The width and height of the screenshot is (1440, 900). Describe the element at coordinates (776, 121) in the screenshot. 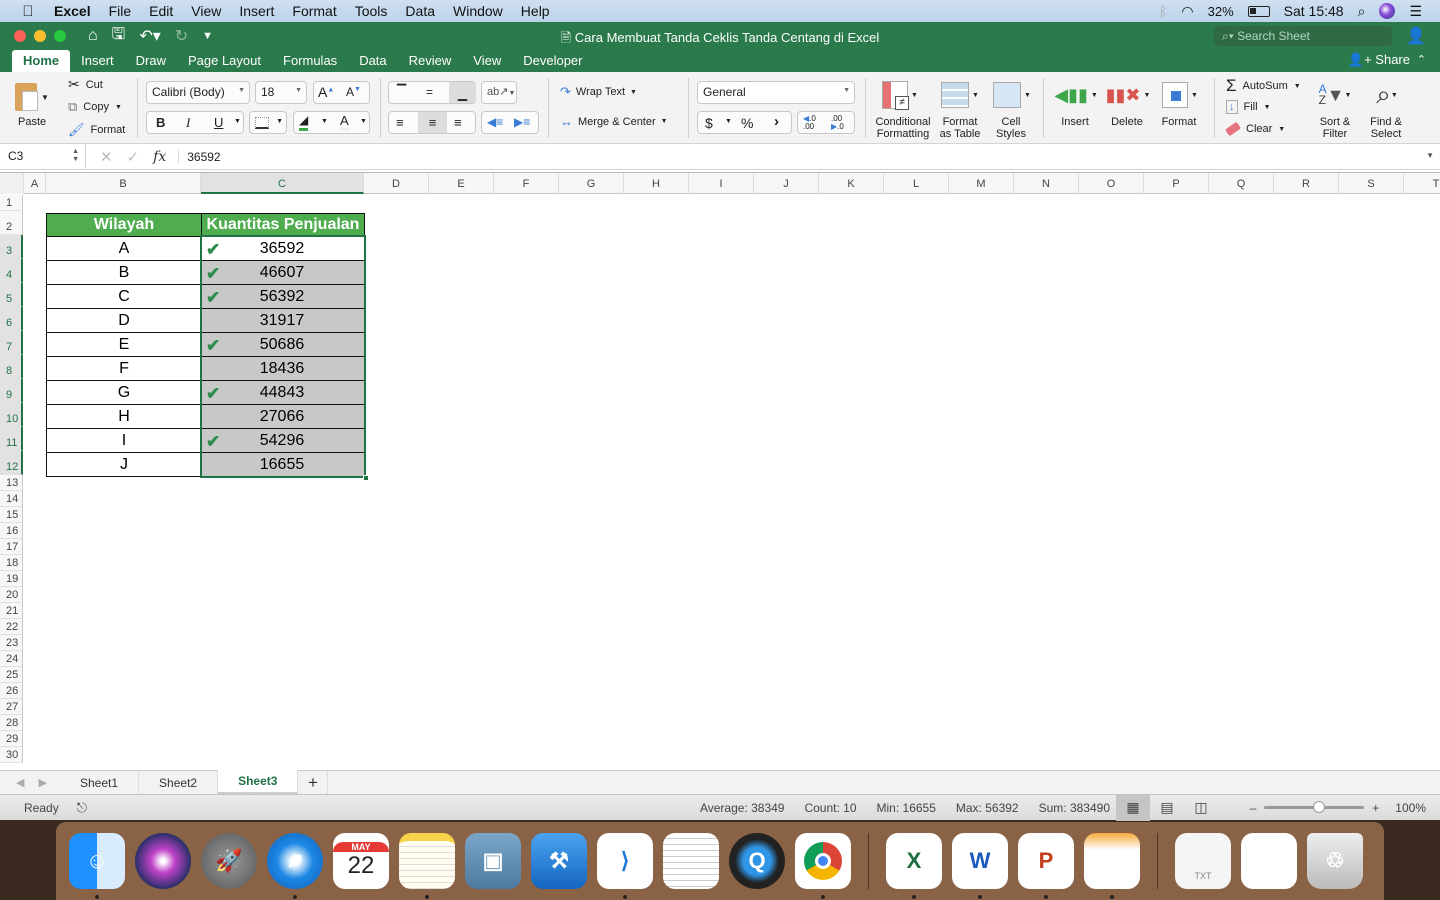

I see `comma-style-button: ›` at that location.